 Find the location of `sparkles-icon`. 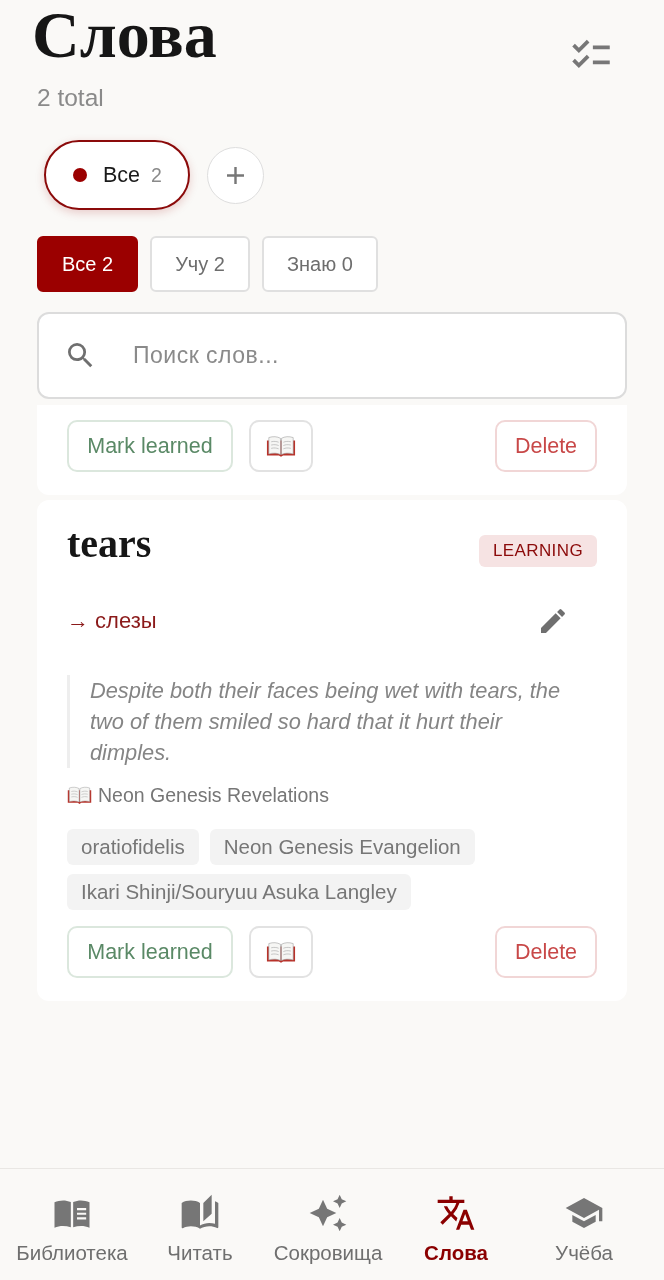

sparkles-icon is located at coordinates (328, 1213).